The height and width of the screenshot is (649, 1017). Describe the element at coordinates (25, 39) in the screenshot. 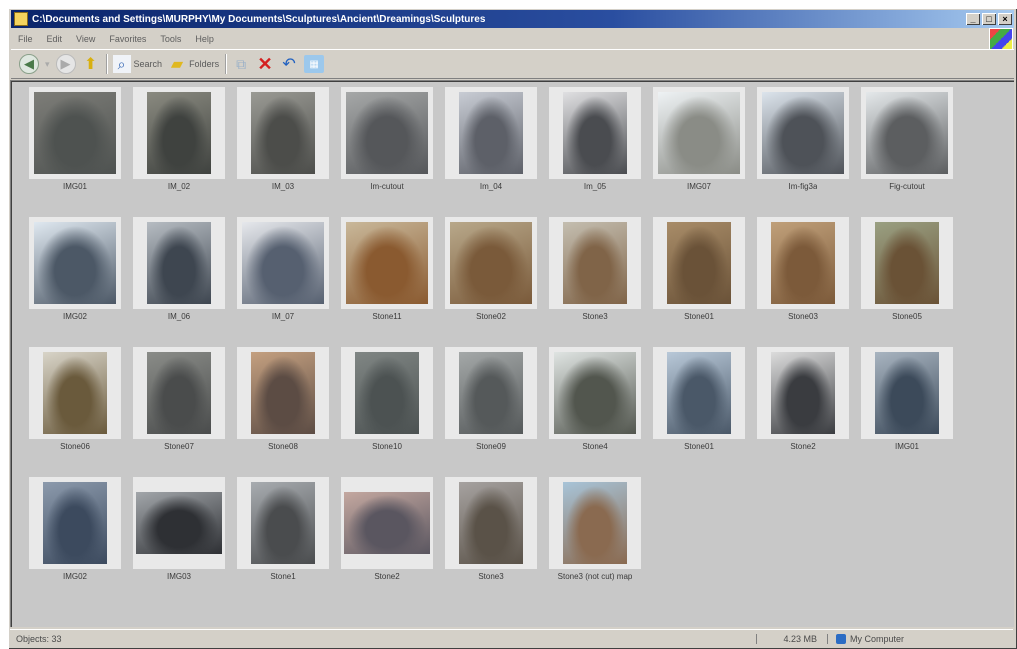

I see `menu-file: File` at that location.